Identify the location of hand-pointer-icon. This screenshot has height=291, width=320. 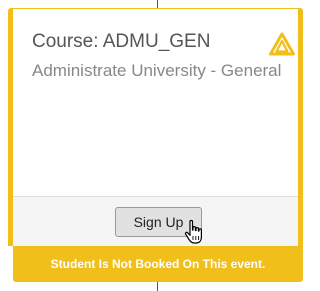
(193, 231).